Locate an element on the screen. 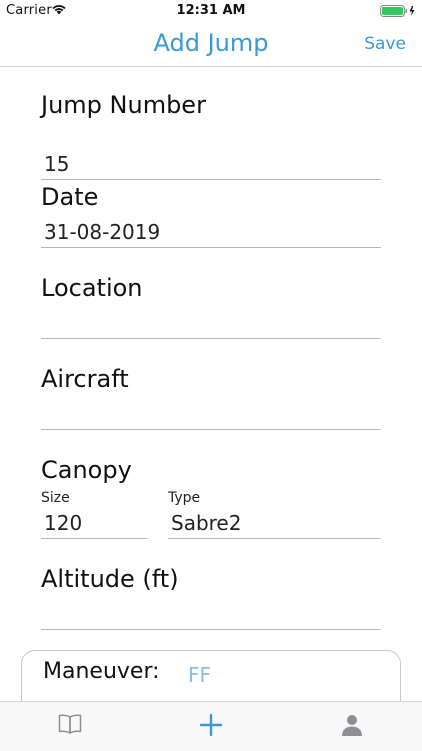  canopy-size-label: Size is located at coordinates (55, 498).